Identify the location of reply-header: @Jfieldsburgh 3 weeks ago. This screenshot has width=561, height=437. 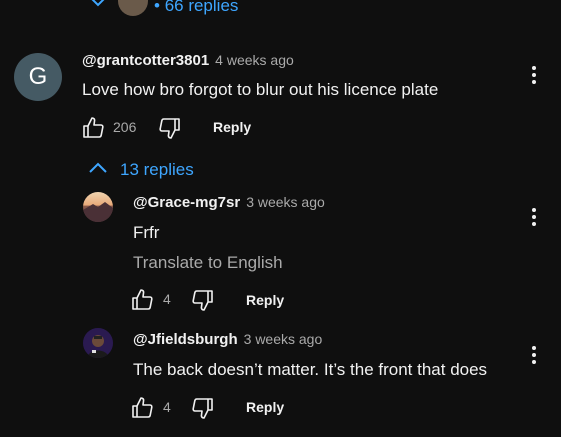
(227, 340).